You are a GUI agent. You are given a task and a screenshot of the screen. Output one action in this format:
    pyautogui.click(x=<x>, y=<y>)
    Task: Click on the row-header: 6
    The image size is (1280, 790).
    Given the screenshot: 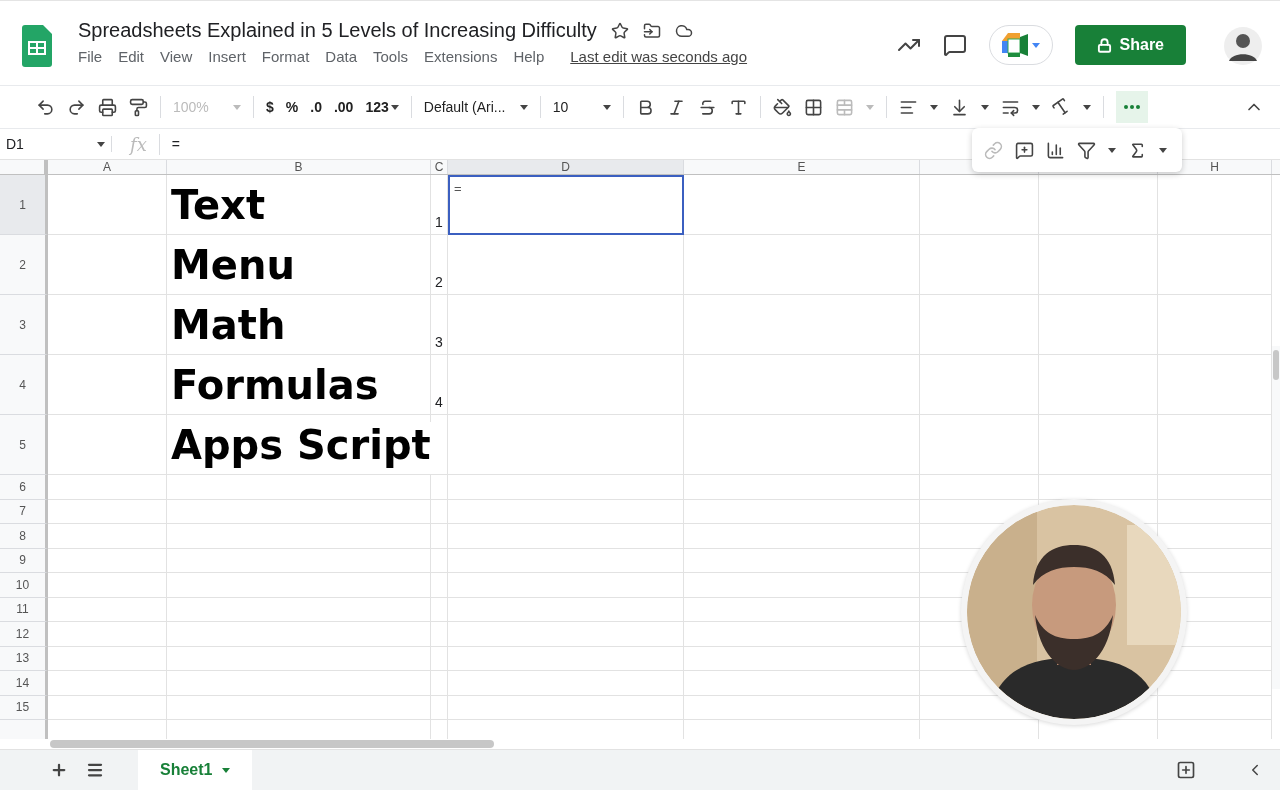 What is the action you would take?
    pyautogui.click(x=24, y=487)
    